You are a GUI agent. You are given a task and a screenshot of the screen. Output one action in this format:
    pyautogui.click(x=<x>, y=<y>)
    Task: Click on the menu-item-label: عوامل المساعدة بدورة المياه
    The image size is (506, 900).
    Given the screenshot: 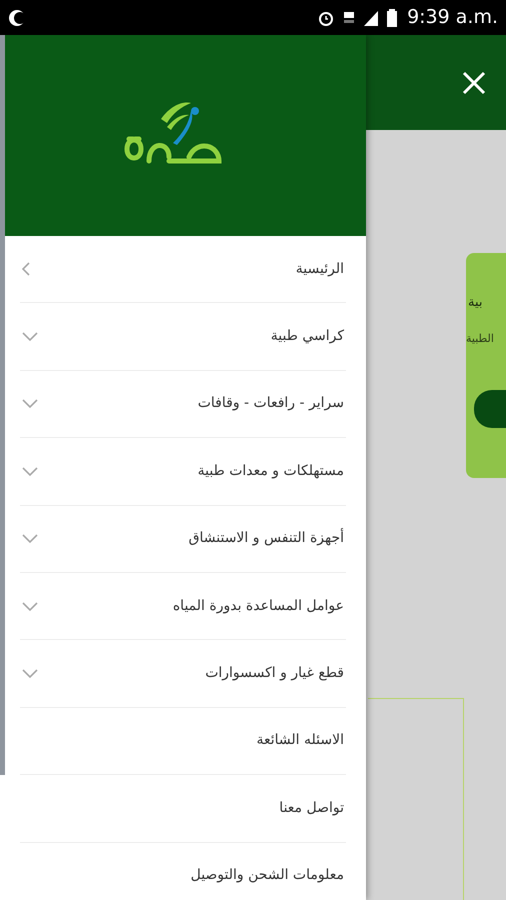 What is the action you would take?
    pyautogui.click(x=258, y=606)
    